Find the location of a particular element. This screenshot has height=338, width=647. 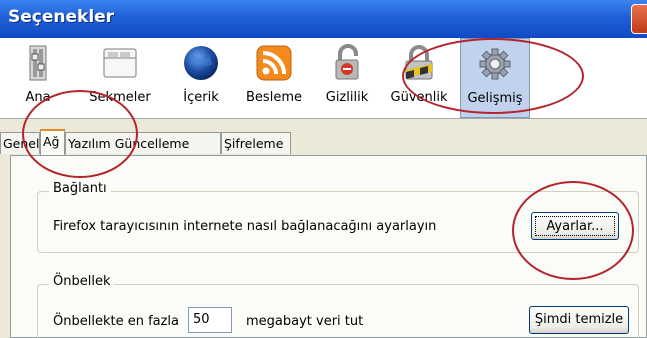

toolbar-item-advanced: Gelişmiş is located at coordinates (495, 78).